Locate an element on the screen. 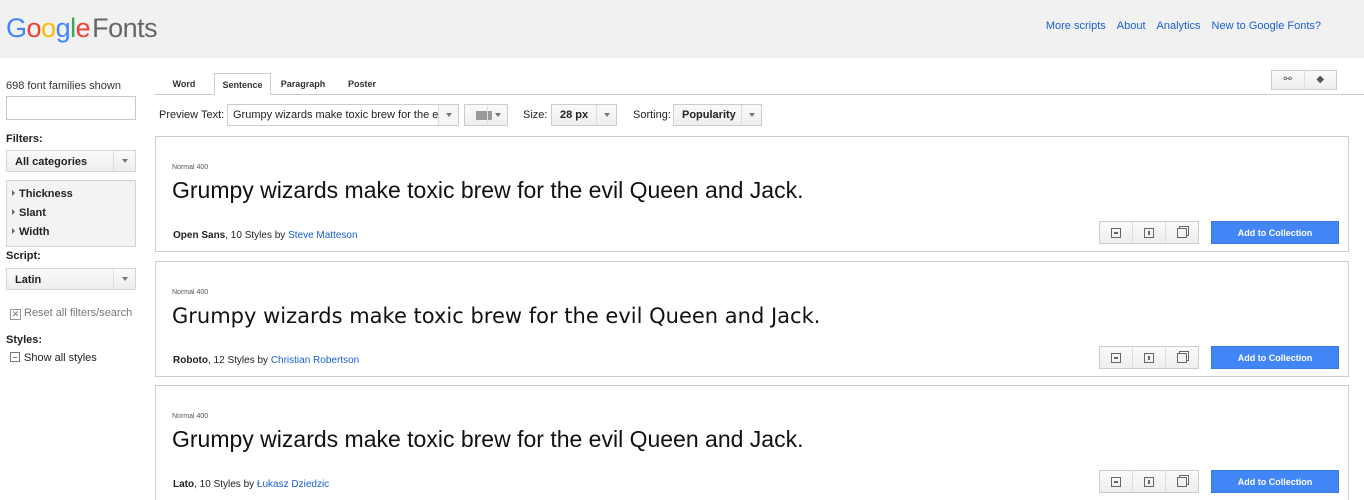 The width and height of the screenshot is (1364, 500). filter-width: Width is located at coordinates (71, 233).